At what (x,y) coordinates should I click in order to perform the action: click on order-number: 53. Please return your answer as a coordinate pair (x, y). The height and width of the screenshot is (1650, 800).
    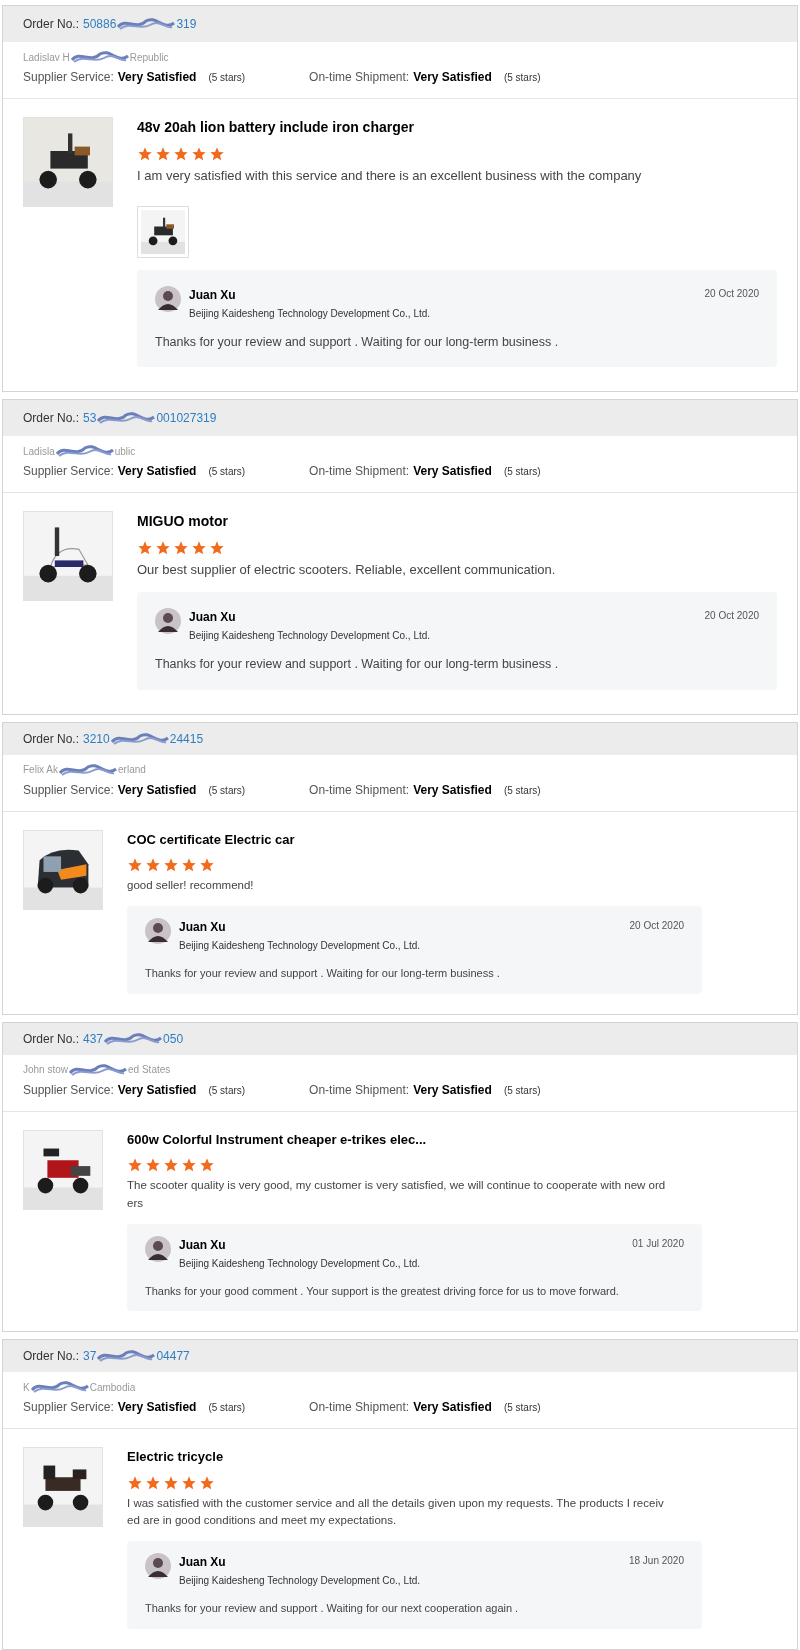
    Looking at the image, I should click on (90, 418).